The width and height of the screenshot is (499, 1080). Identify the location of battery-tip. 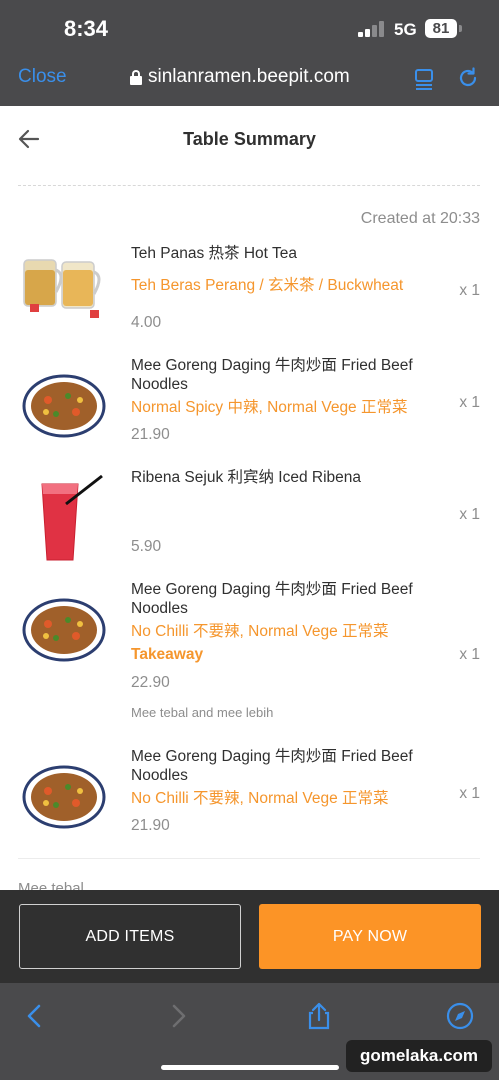
(460, 28).